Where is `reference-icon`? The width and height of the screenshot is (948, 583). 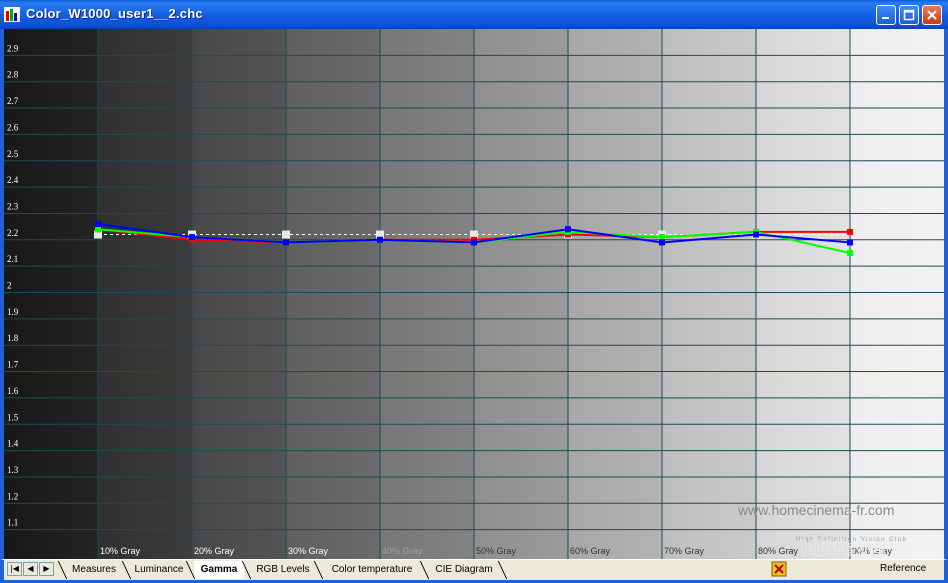 reference-icon is located at coordinates (779, 569).